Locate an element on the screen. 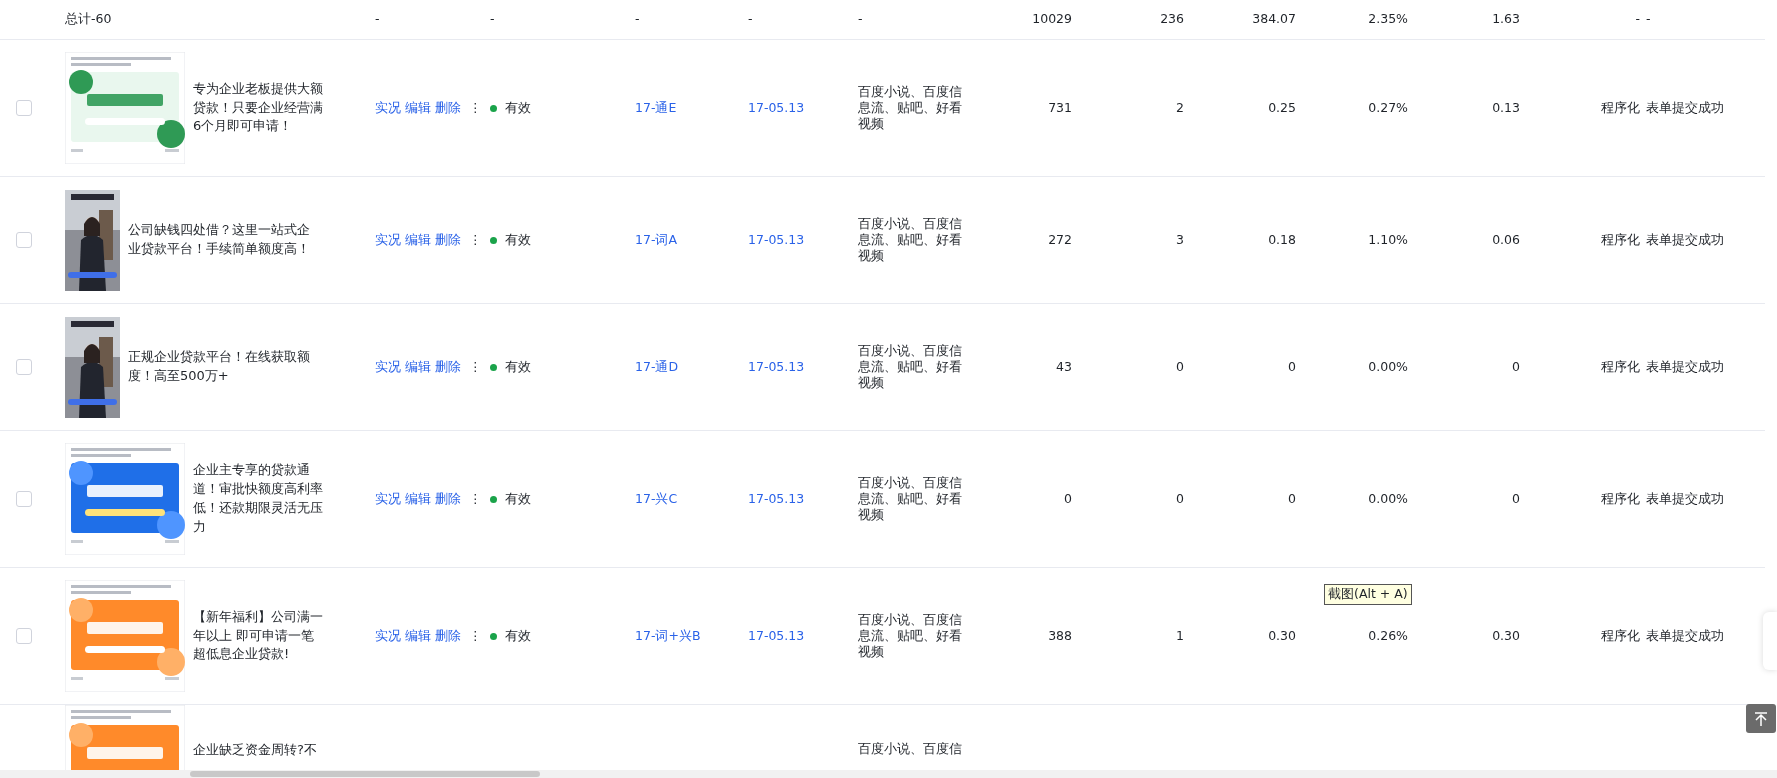  table-cell: 0.06 is located at coordinates (1506, 239).